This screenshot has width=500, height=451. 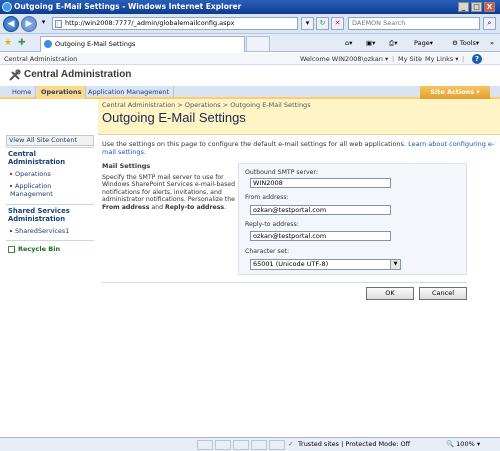 What do you see at coordinates (126, 166) in the screenshot?
I see `section-heading: Mail Settings` at bounding box center [126, 166].